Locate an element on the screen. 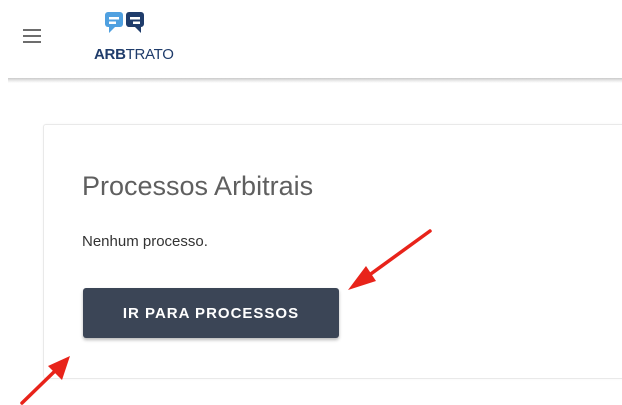 This screenshot has height=405, width=622. hamburger-menu-icon is located at coordinates (32, 36).